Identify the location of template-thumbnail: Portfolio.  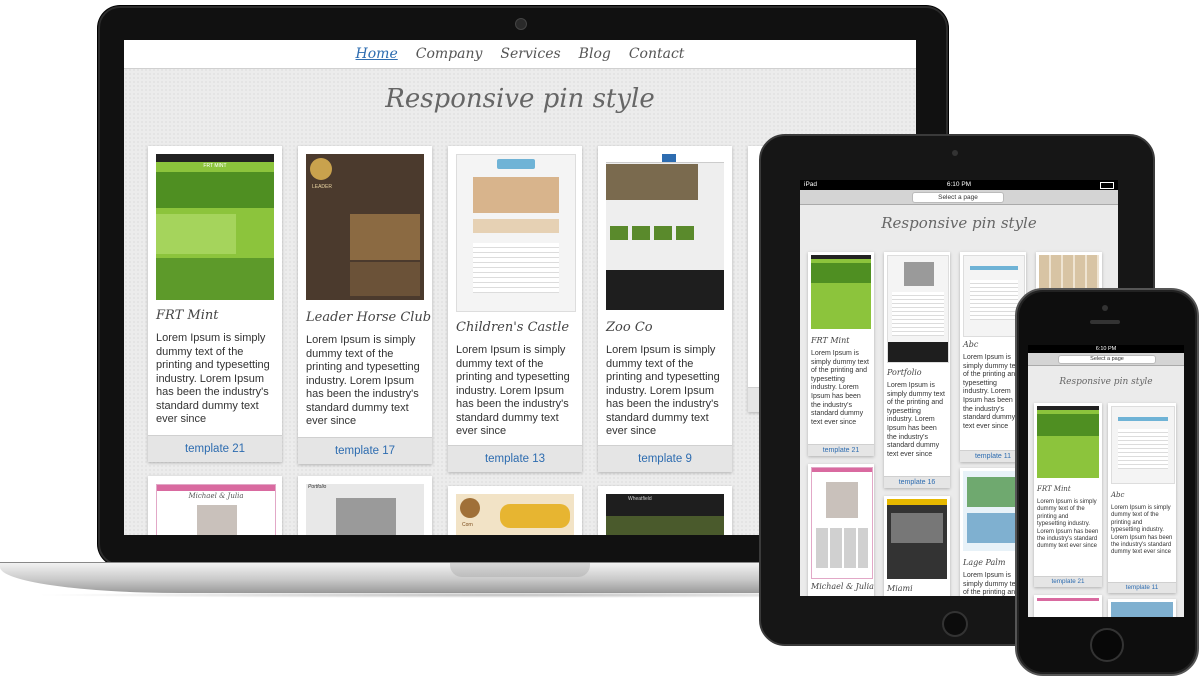
(365, 509).